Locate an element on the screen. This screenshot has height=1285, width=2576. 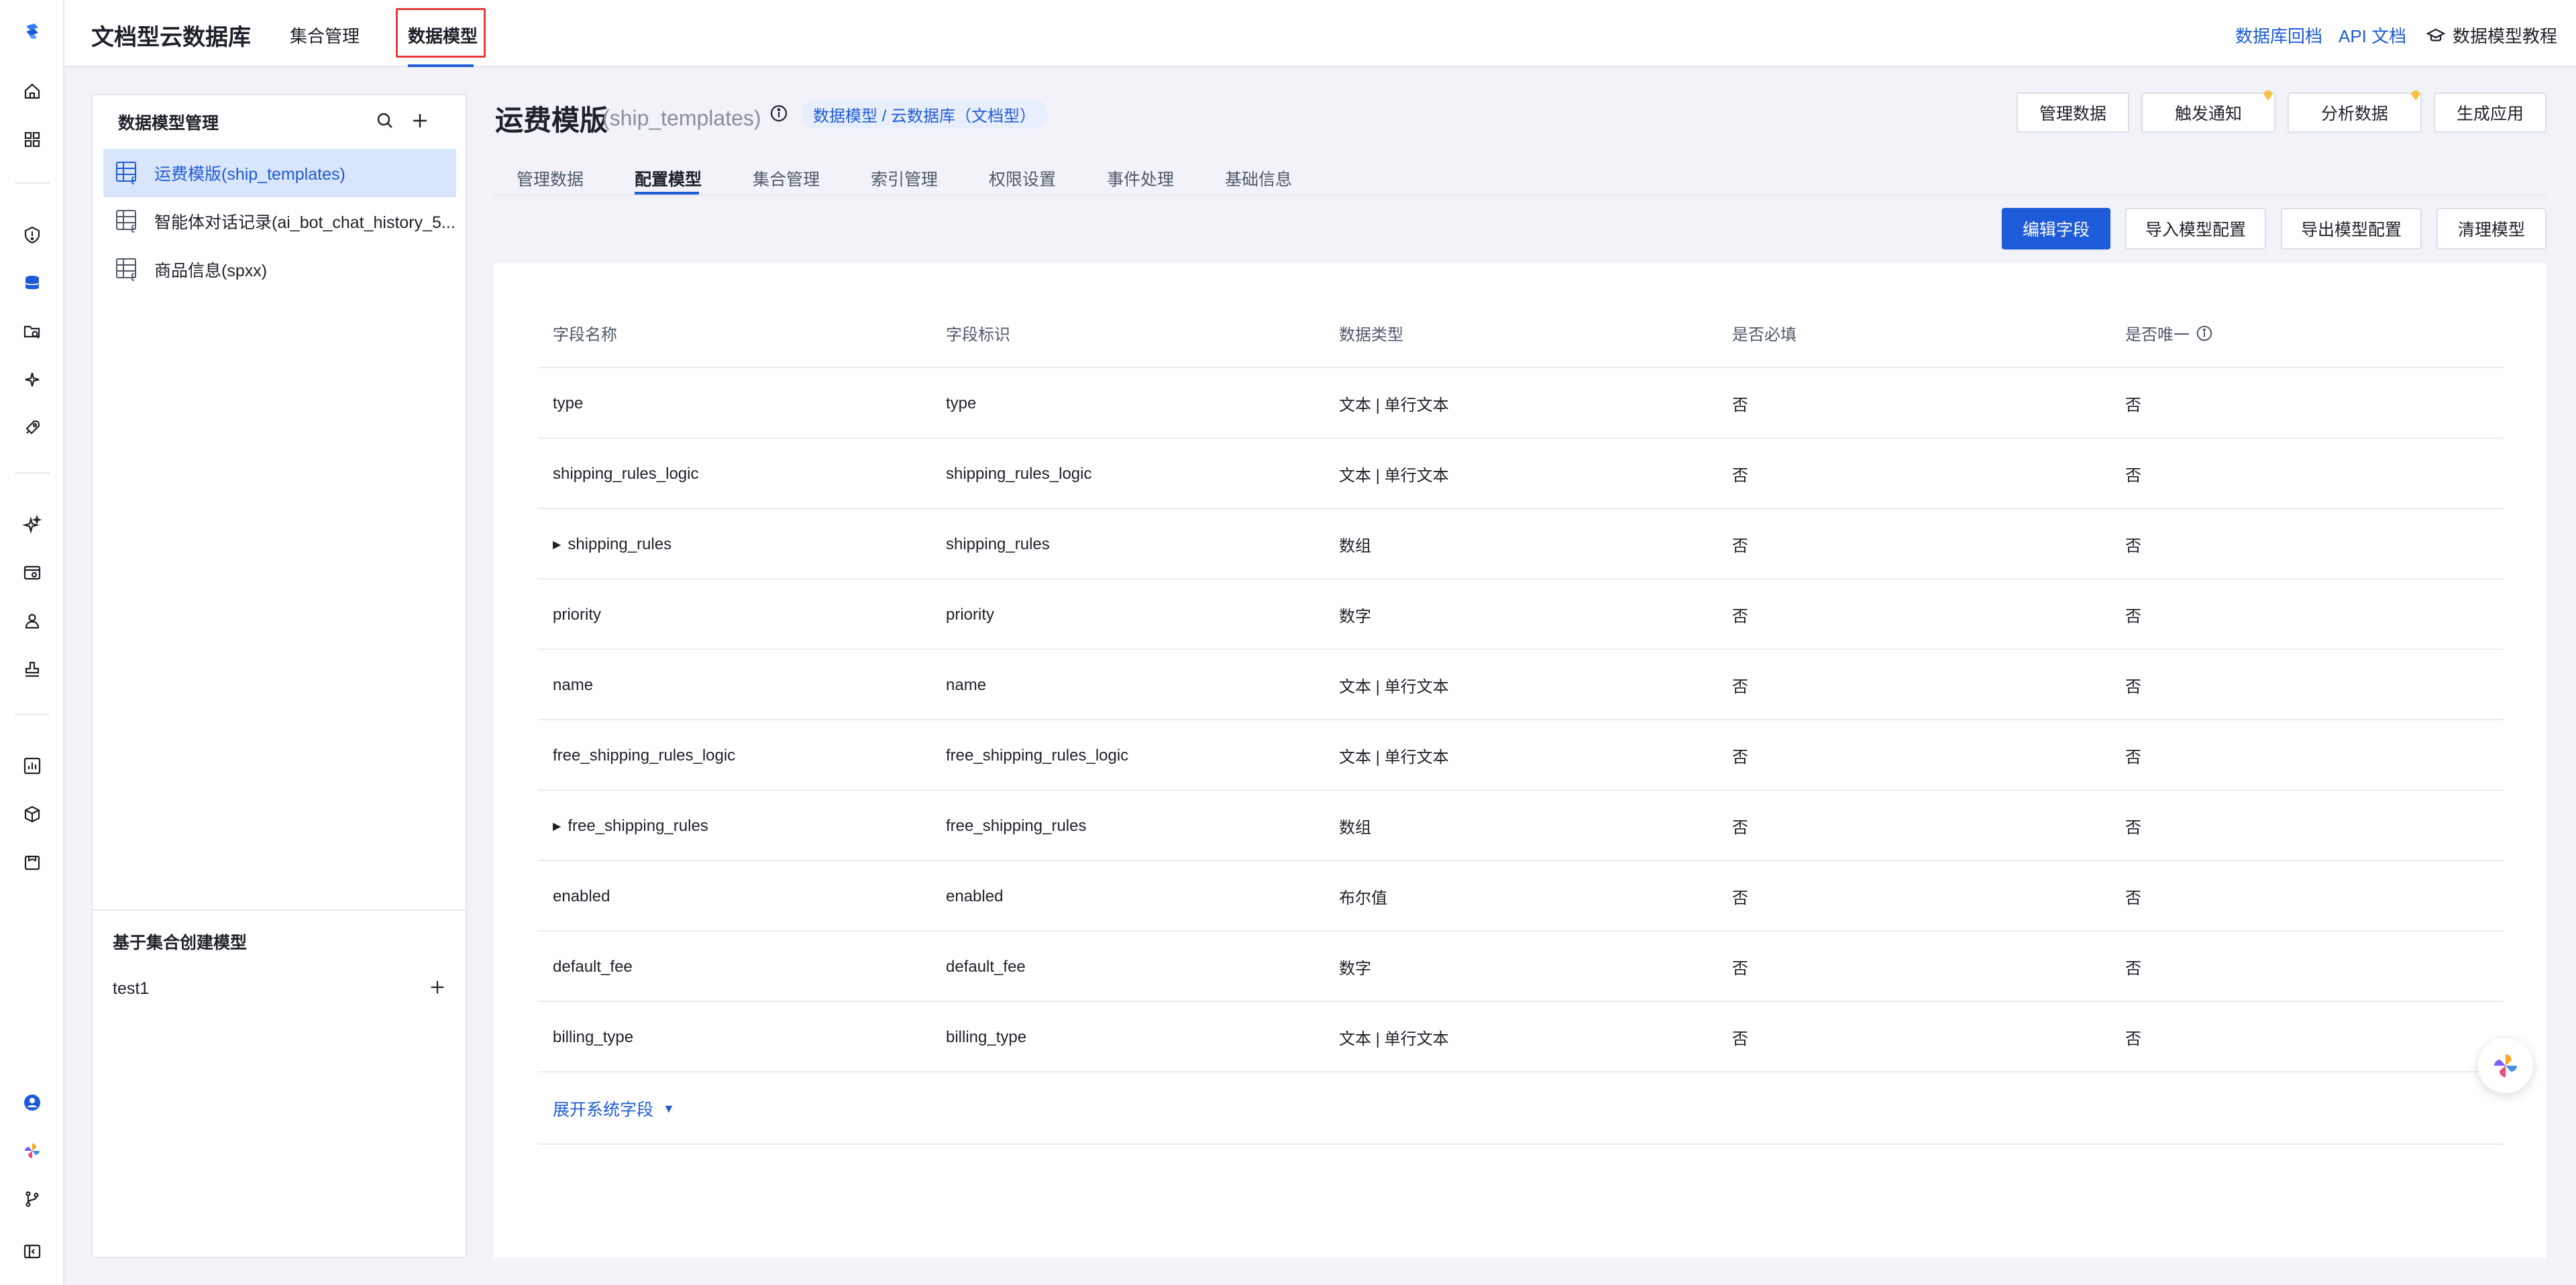
manage-data-button: 管理数据 is located at coordinates (2073, 113).